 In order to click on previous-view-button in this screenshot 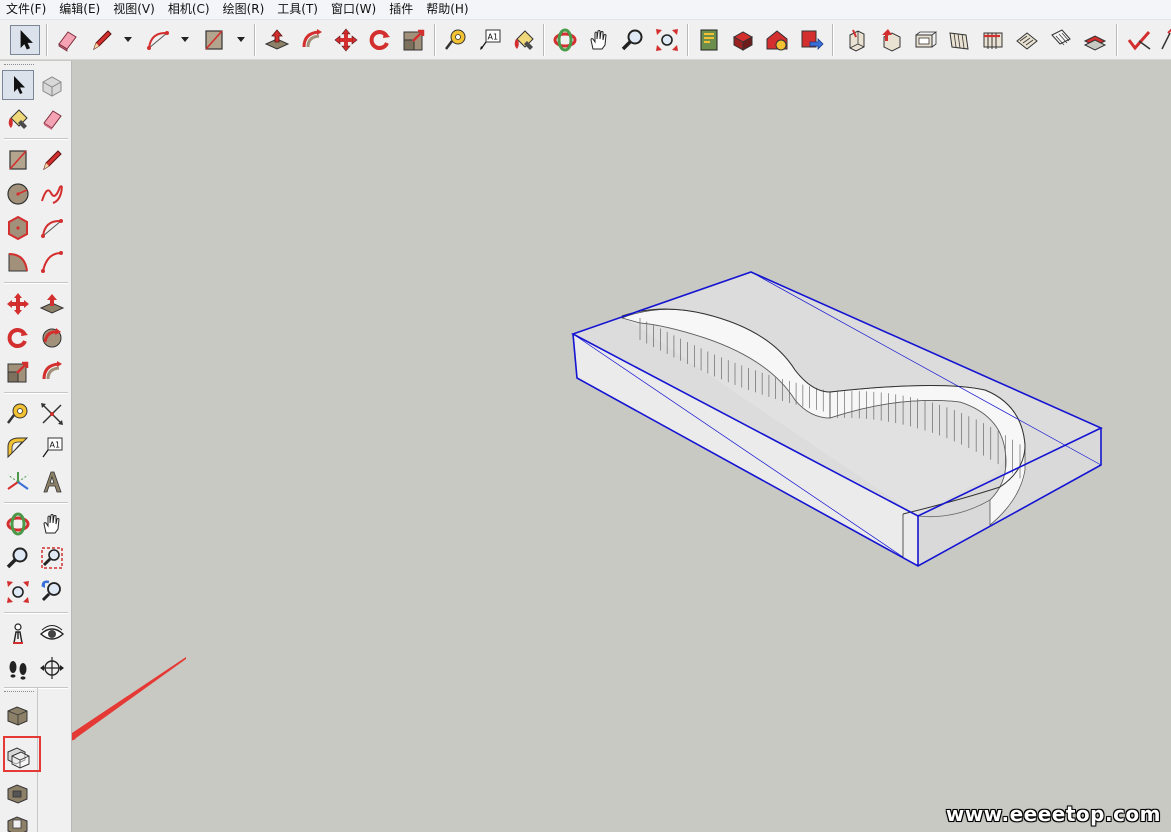, I will do `click(52, 592)`.